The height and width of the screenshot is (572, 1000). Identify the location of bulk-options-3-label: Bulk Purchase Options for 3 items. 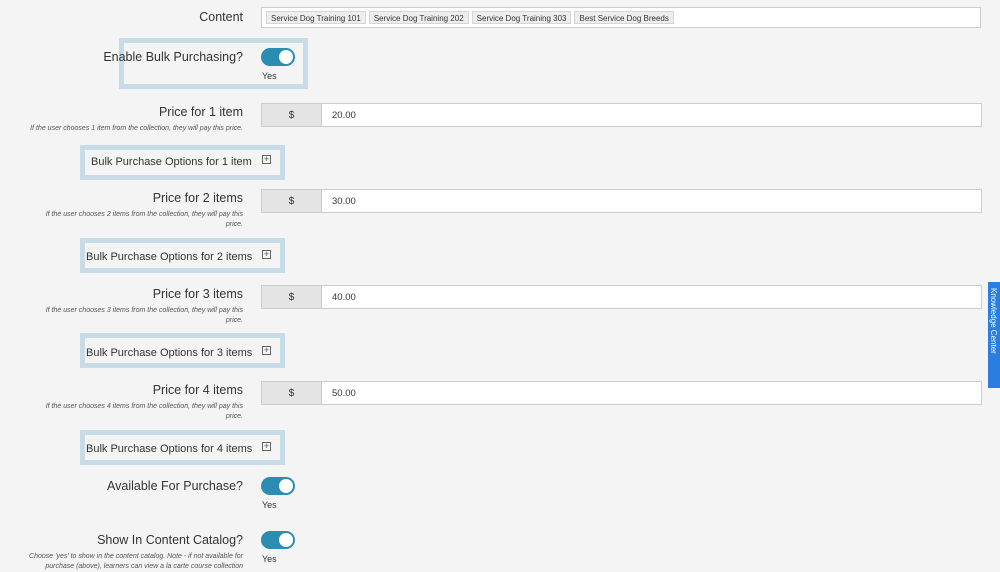
(169, 353).